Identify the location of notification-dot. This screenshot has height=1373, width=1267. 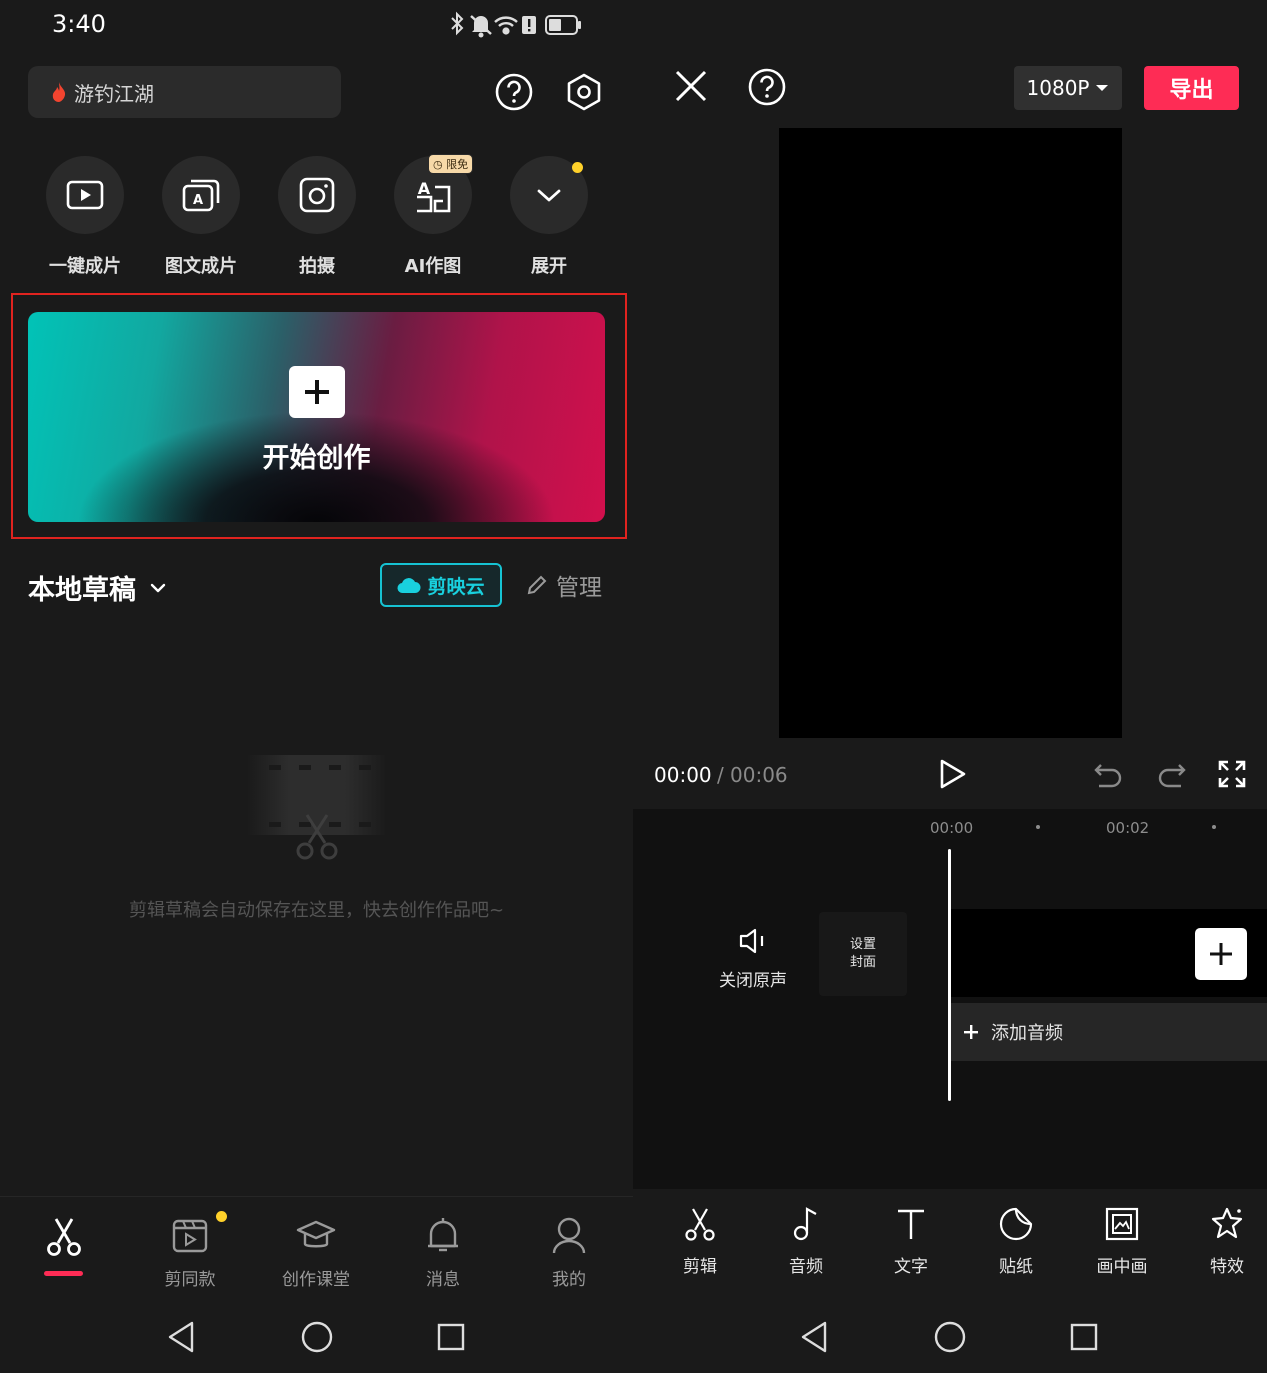
(577, 167).